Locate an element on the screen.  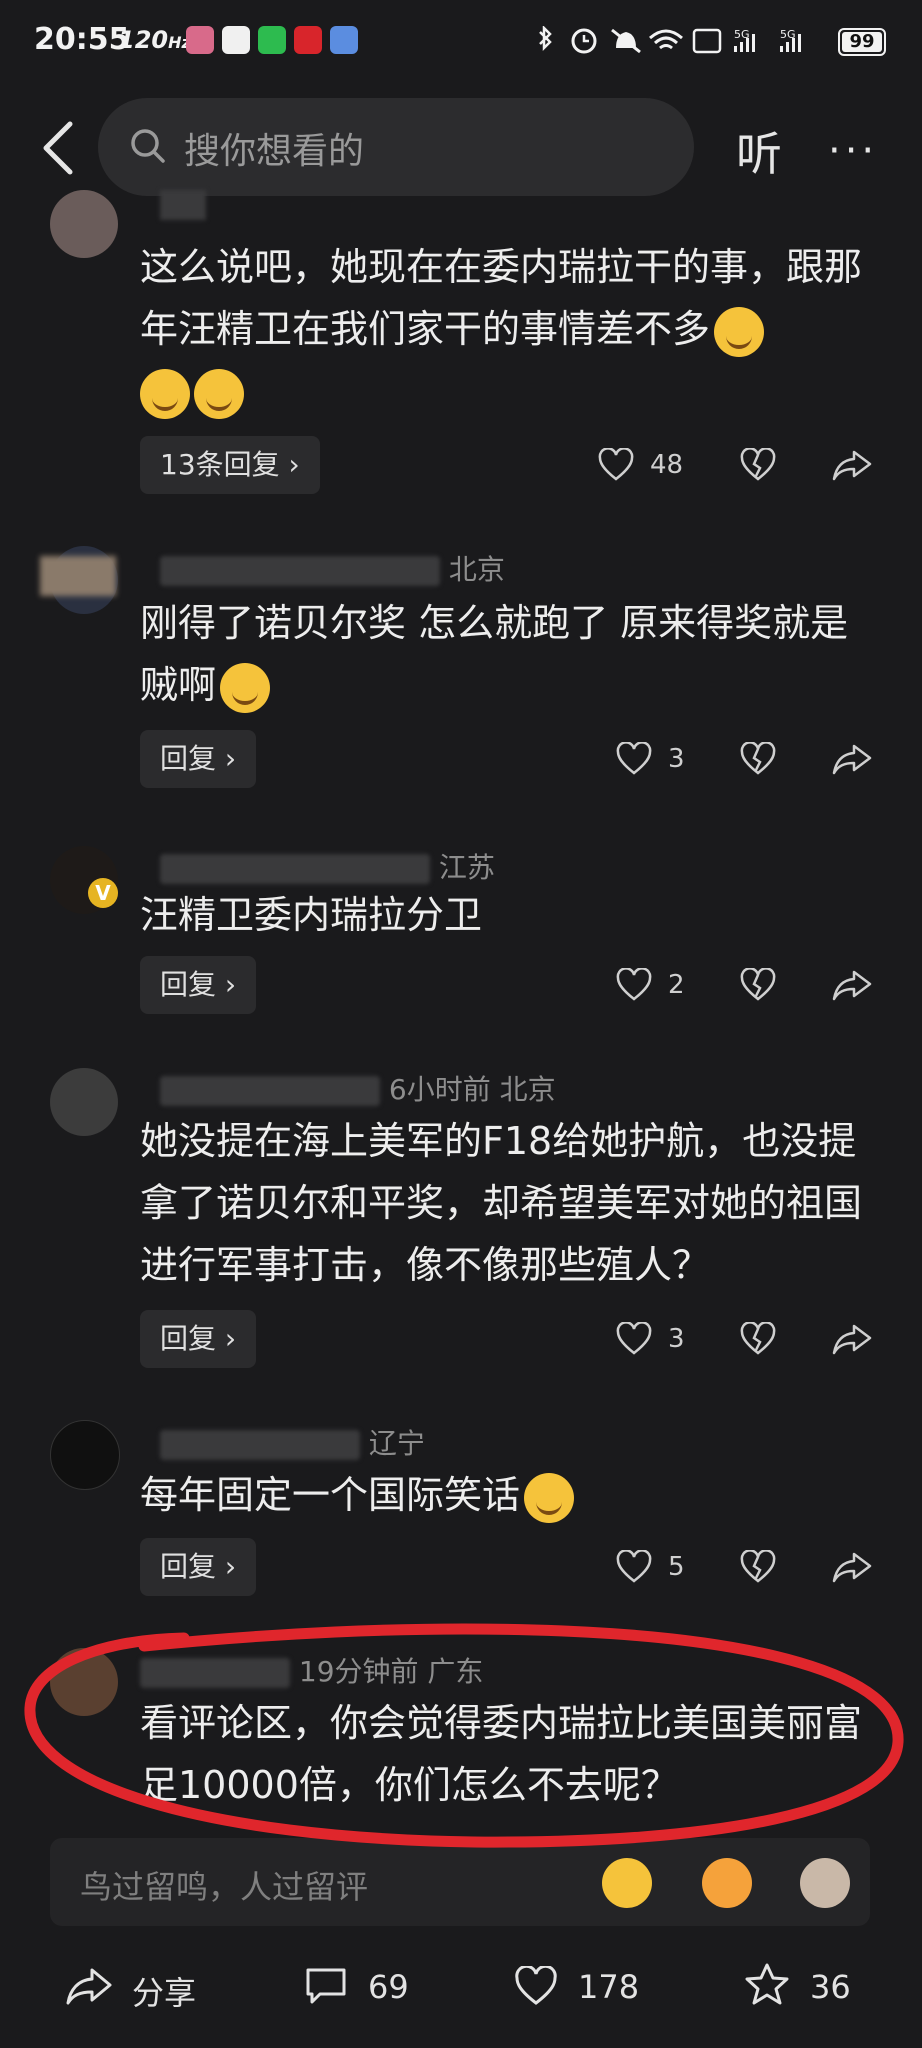
wechat-icon is located at coordinates (272, 40).